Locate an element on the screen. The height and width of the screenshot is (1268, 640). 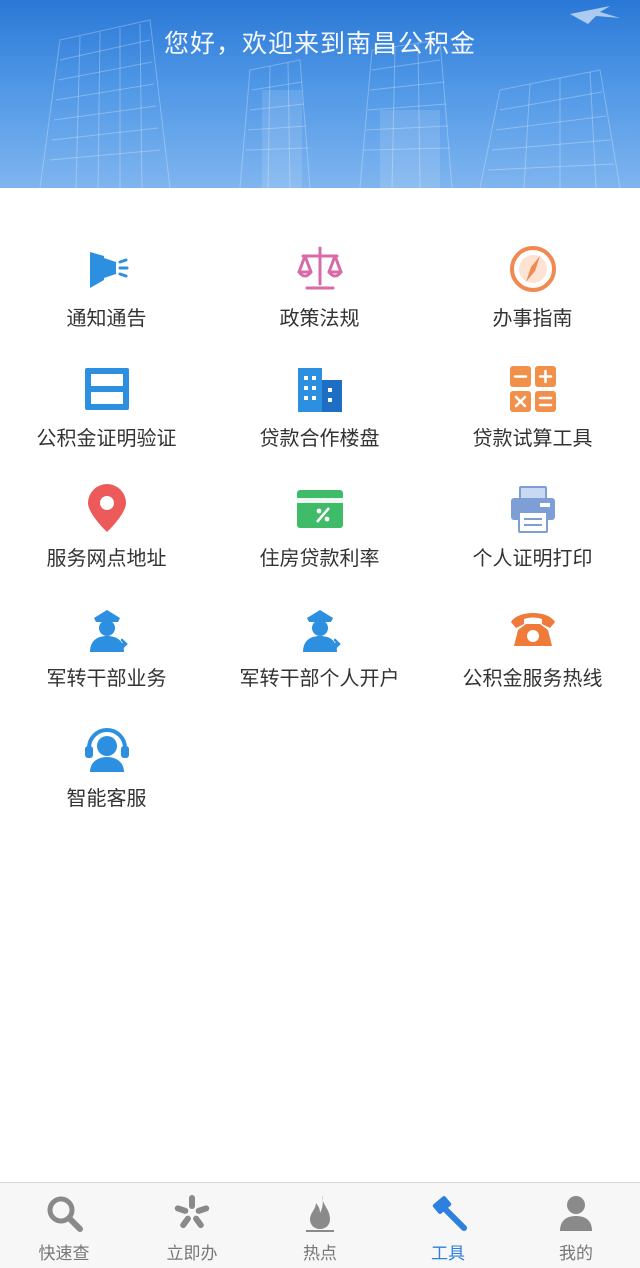
search-icon is located at coordinates (64, 1213).